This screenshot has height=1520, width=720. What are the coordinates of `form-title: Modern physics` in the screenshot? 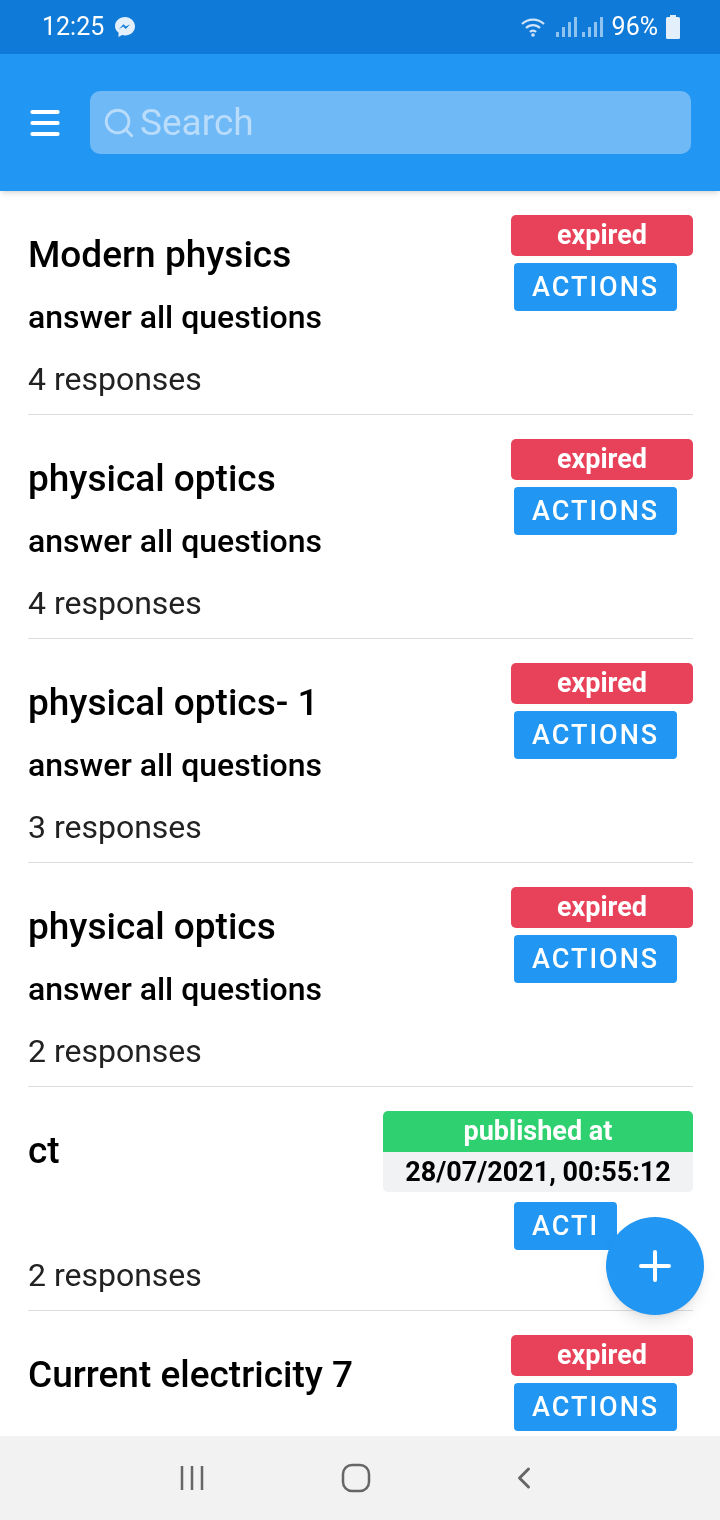 It's located at (160, 255).